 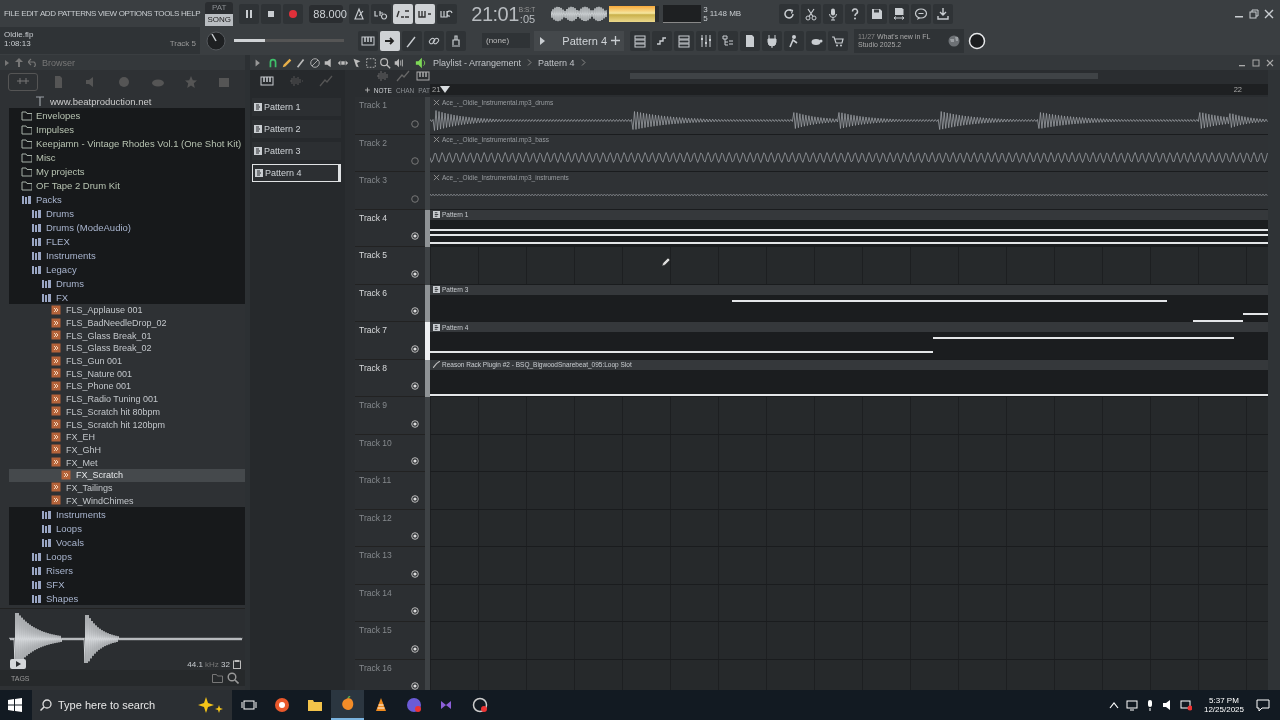 What do you see at coordinates (373, 367) in the screenshot?
I see `track-name: Track 8` at bounding box center [373, 367].